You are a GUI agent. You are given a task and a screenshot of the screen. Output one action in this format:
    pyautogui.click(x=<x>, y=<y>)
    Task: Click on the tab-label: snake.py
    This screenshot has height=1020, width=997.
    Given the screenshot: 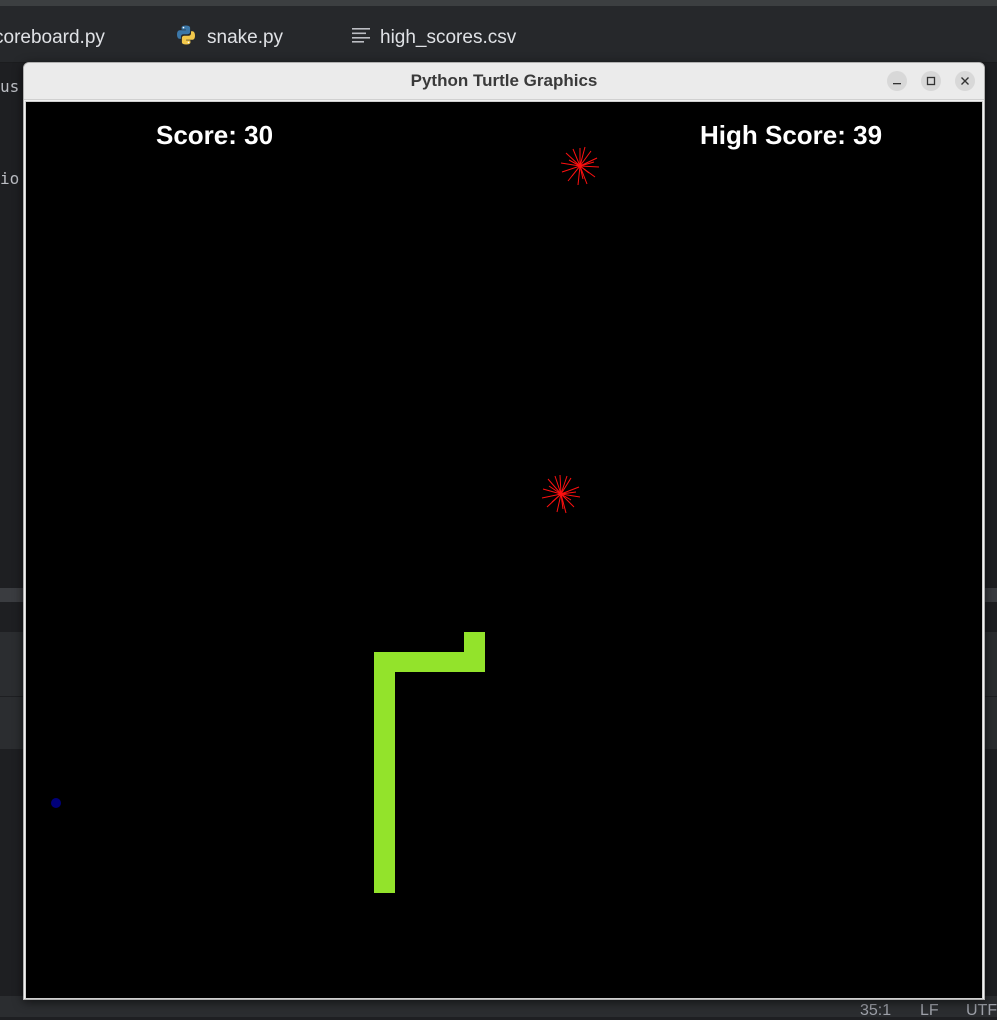 What is the action you would take?
    pyautogui.click(x=245, y=37)
    